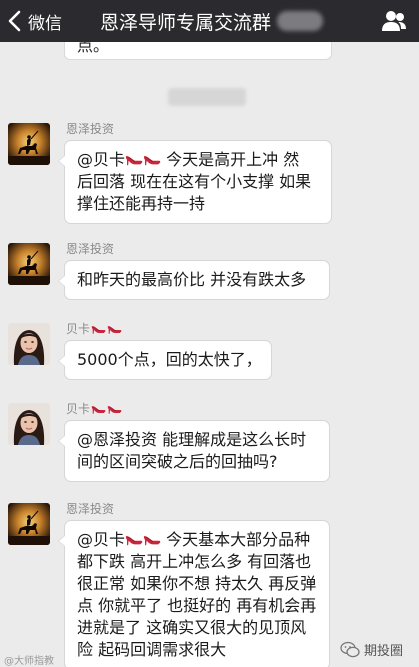 This screenshot has height=667, width=419. I want to click on message-line: 撑住还能再持一持, so click(198, 204).